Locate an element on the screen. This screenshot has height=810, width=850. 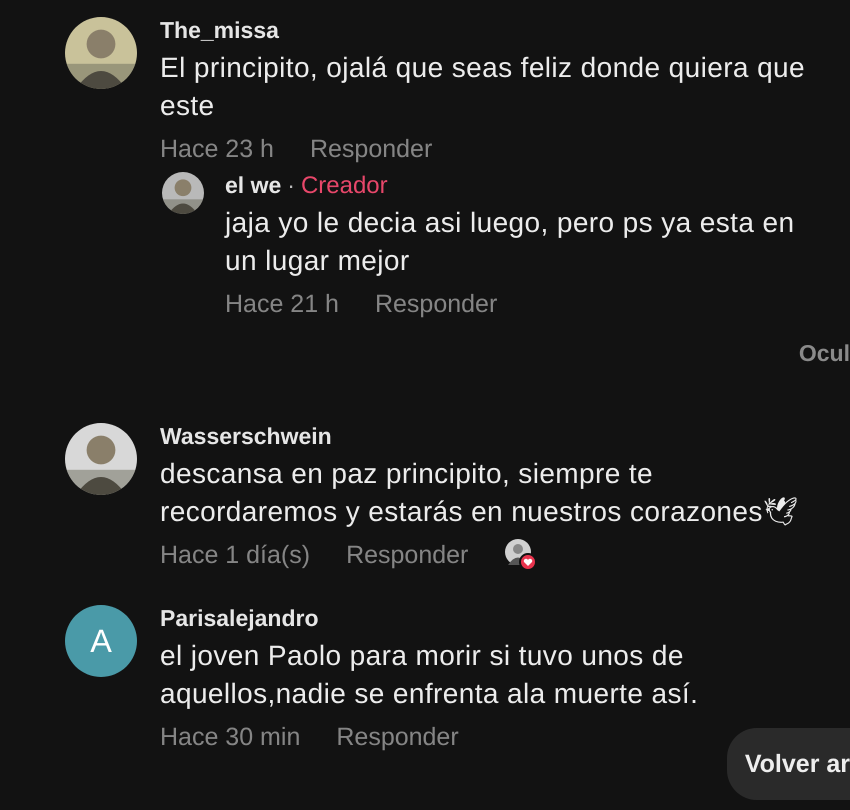
hide-replies-link: Ocul is located at coordinates (824, 353).